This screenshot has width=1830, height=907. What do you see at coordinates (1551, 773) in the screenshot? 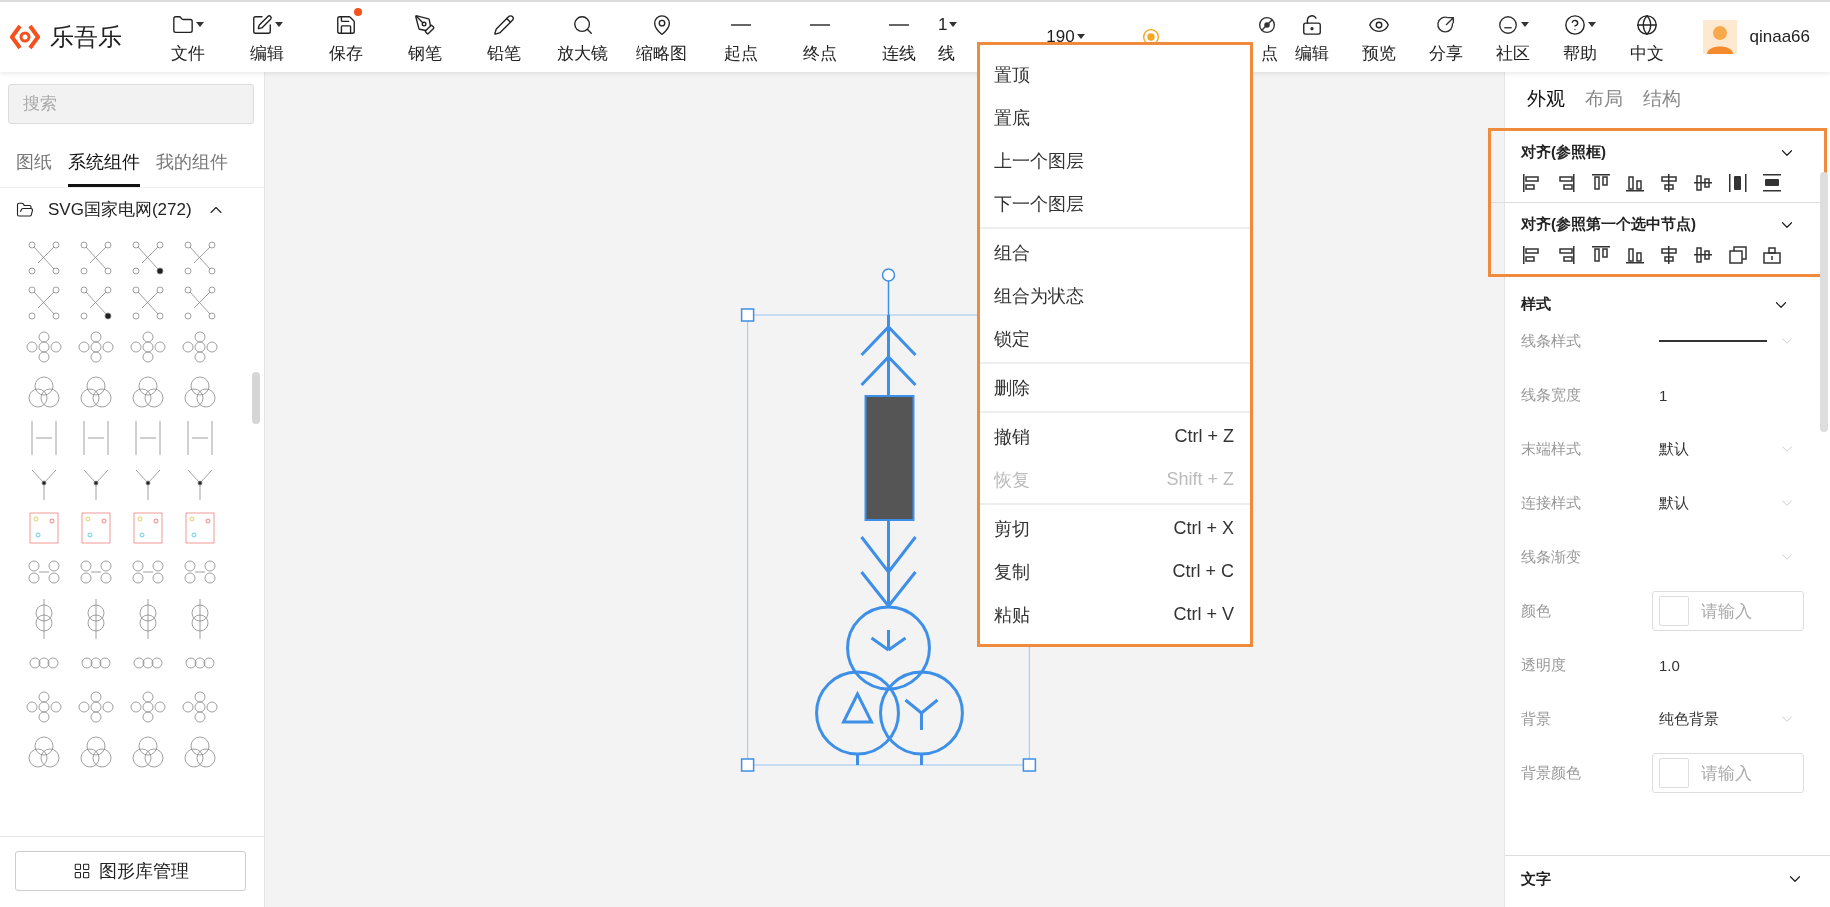
I see `property-label: 背景颜色` at bounding box center [1551, 773].